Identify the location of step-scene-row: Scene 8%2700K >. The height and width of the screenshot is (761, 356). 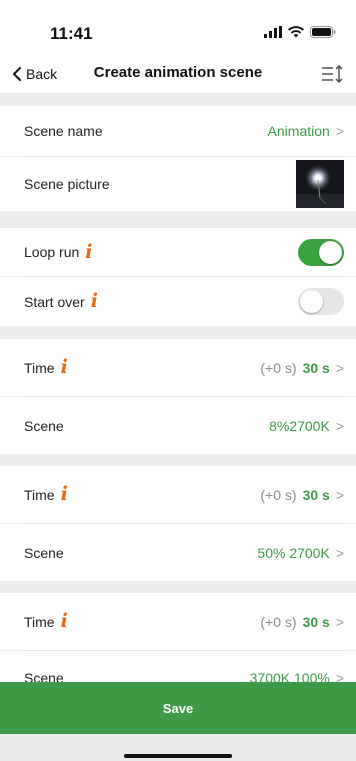
(178, 425).